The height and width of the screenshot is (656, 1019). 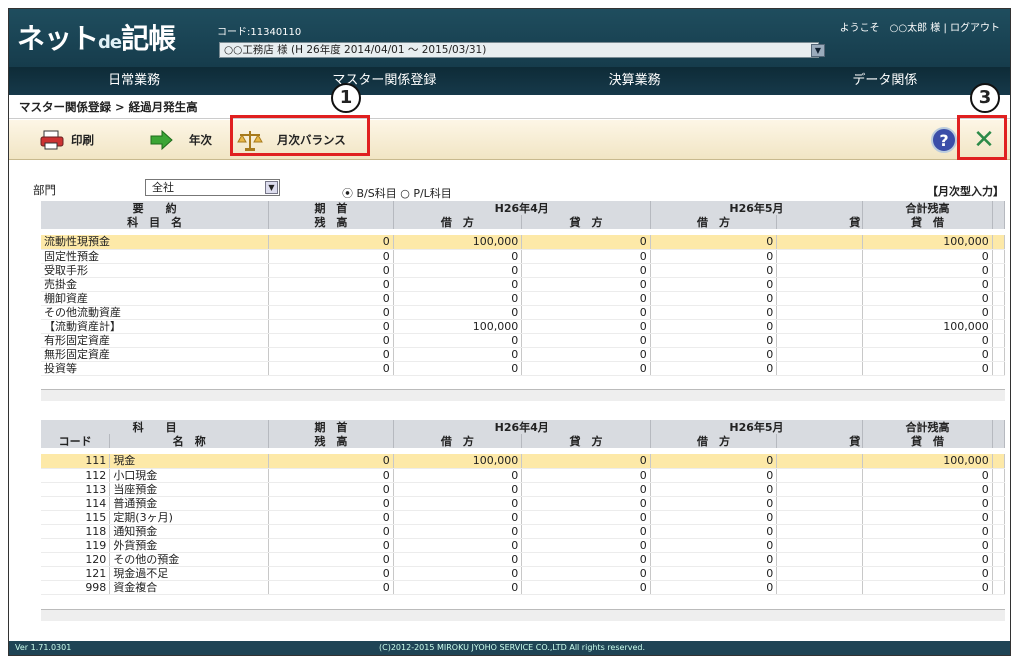 What do you see at coordinates (523, 312) in the screenshot?
I see `table-row: その他流動資産 0 0 0 0 0` at bounding box center [523, 312].